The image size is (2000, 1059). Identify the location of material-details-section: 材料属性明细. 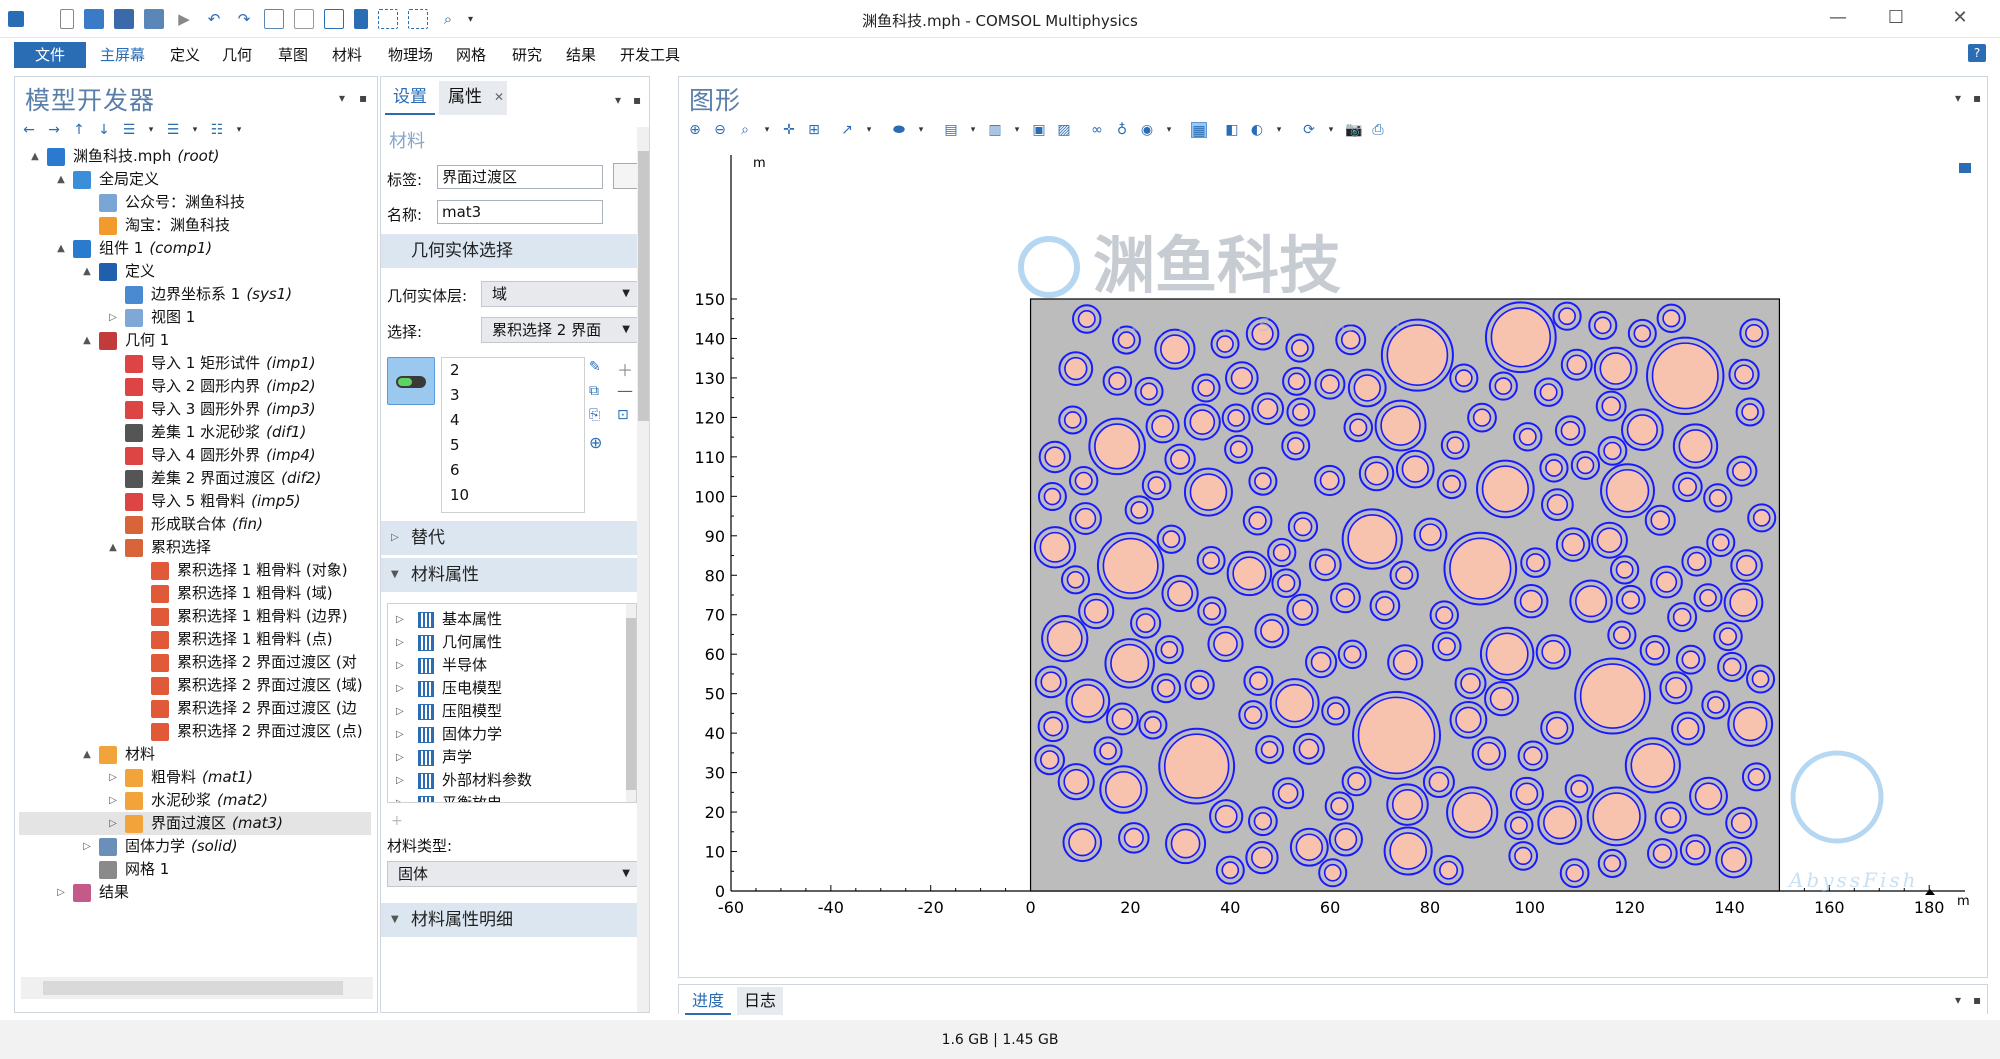
(509, 920).